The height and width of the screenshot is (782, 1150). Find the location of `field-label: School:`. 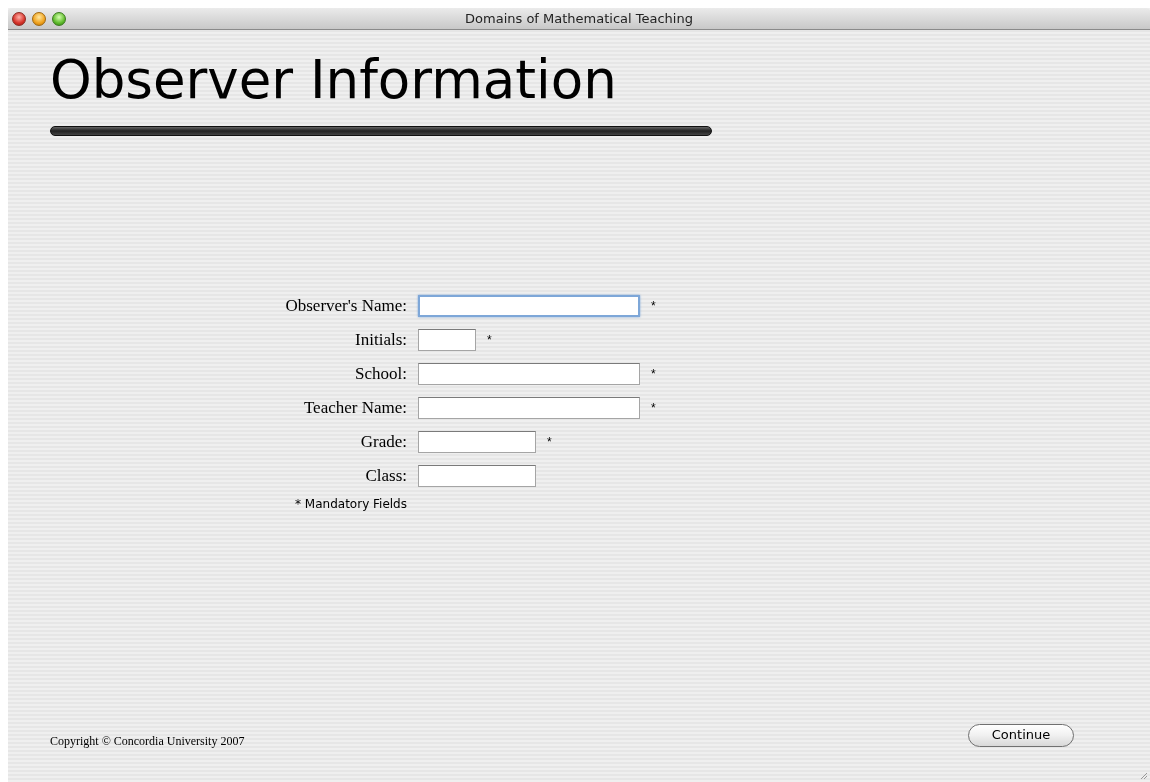

field-label: School: is located at coordinates (381, 374).